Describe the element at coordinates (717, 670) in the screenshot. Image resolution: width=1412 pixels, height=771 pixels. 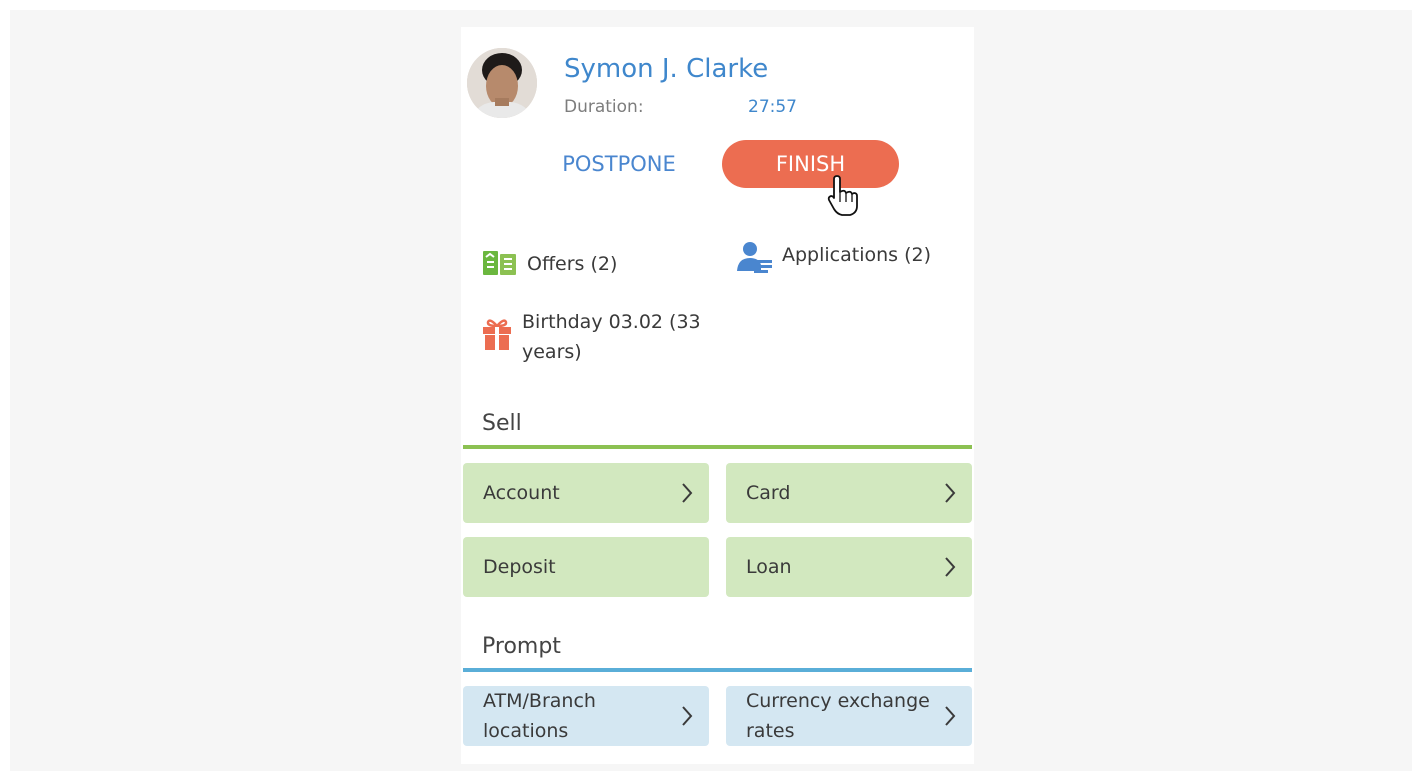
I see `prompt-divider` at that location.